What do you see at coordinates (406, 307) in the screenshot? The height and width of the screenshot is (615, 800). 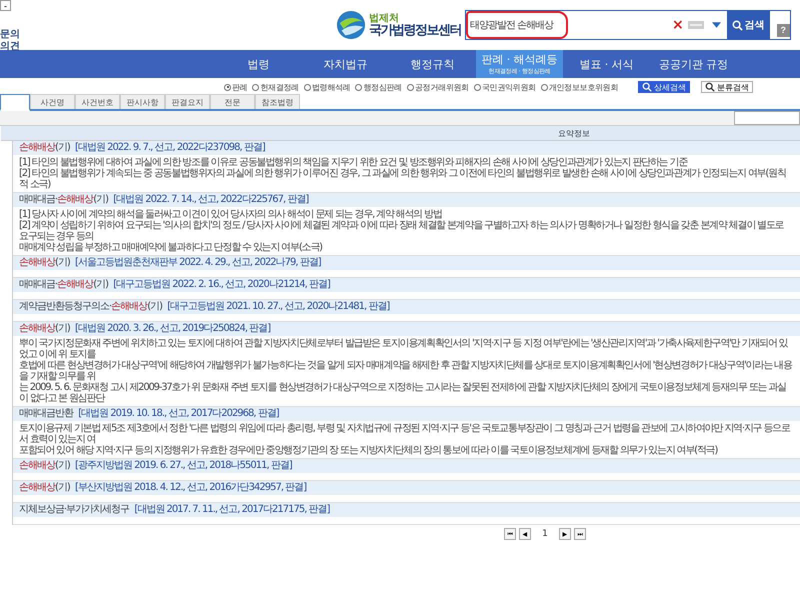 I see `case-title: 계약금반환등청구의소·손해배상(기) [대구고등법원 2021. 10. 27., 선고, 2020나21481, 판결]` at bounding box center [406, 307].